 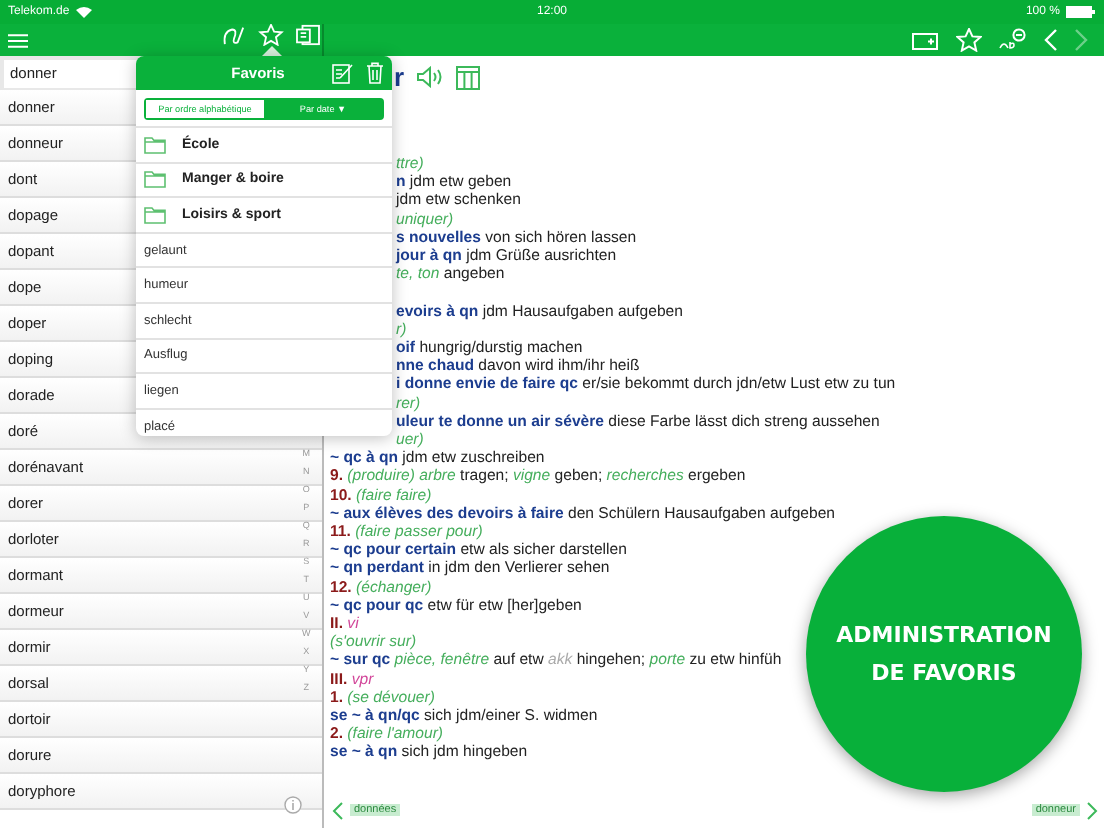 I want to click on info-icon, so click(x=293, y=805).